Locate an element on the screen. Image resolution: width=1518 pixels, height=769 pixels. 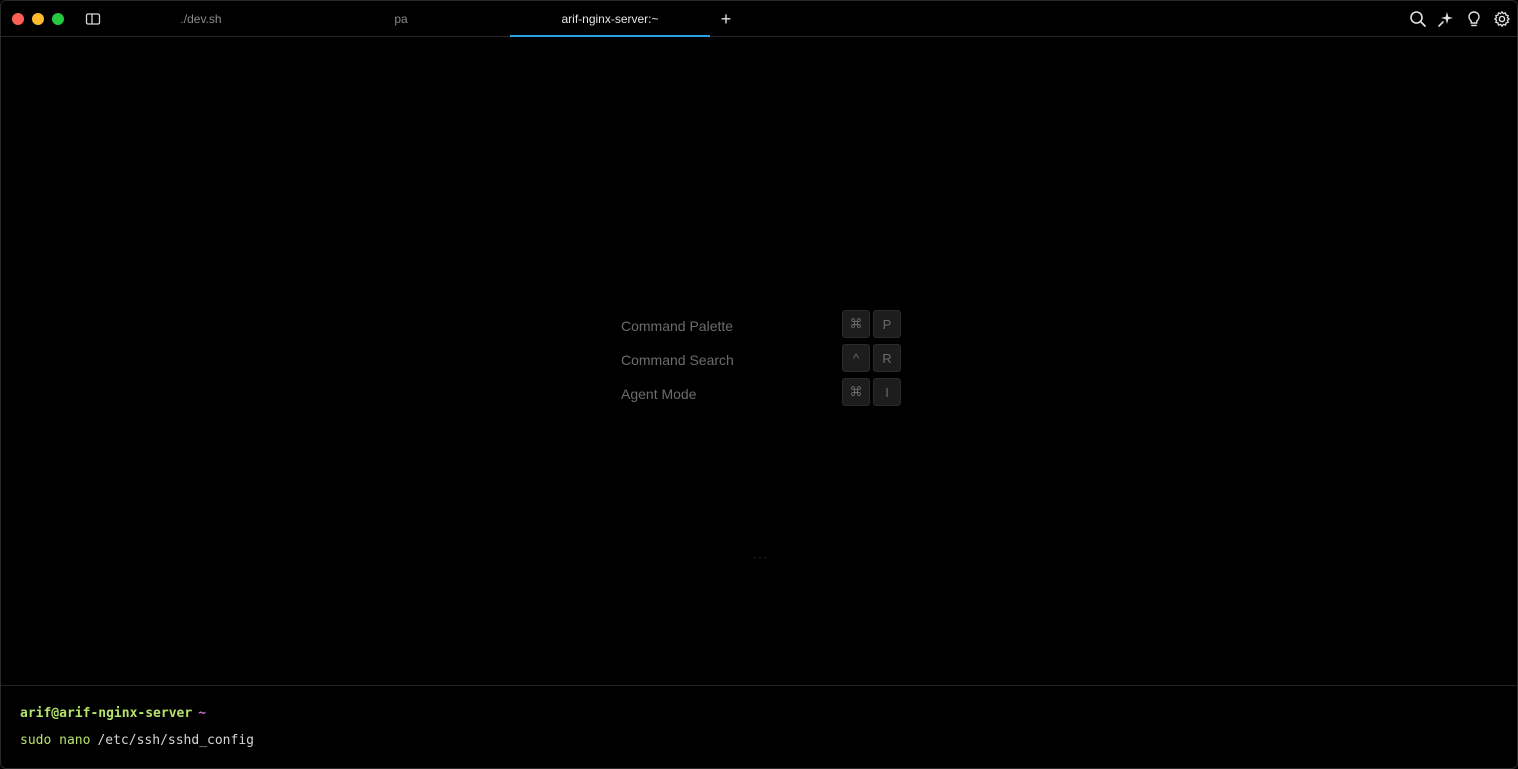
hint-command-palette: Command Palette ⌘ P is located at coordinates (762, 326).